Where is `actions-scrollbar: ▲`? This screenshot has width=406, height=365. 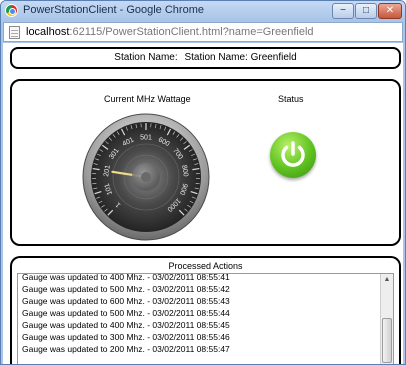 actions-scrollbar: ▲ is located at coordinates (386, 319).